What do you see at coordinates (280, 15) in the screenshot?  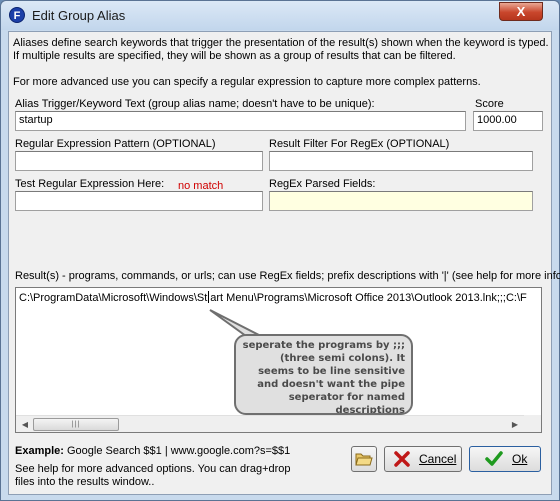 I see `title-bar: F Edit Group Alias X` at bounding box center [280, 15].